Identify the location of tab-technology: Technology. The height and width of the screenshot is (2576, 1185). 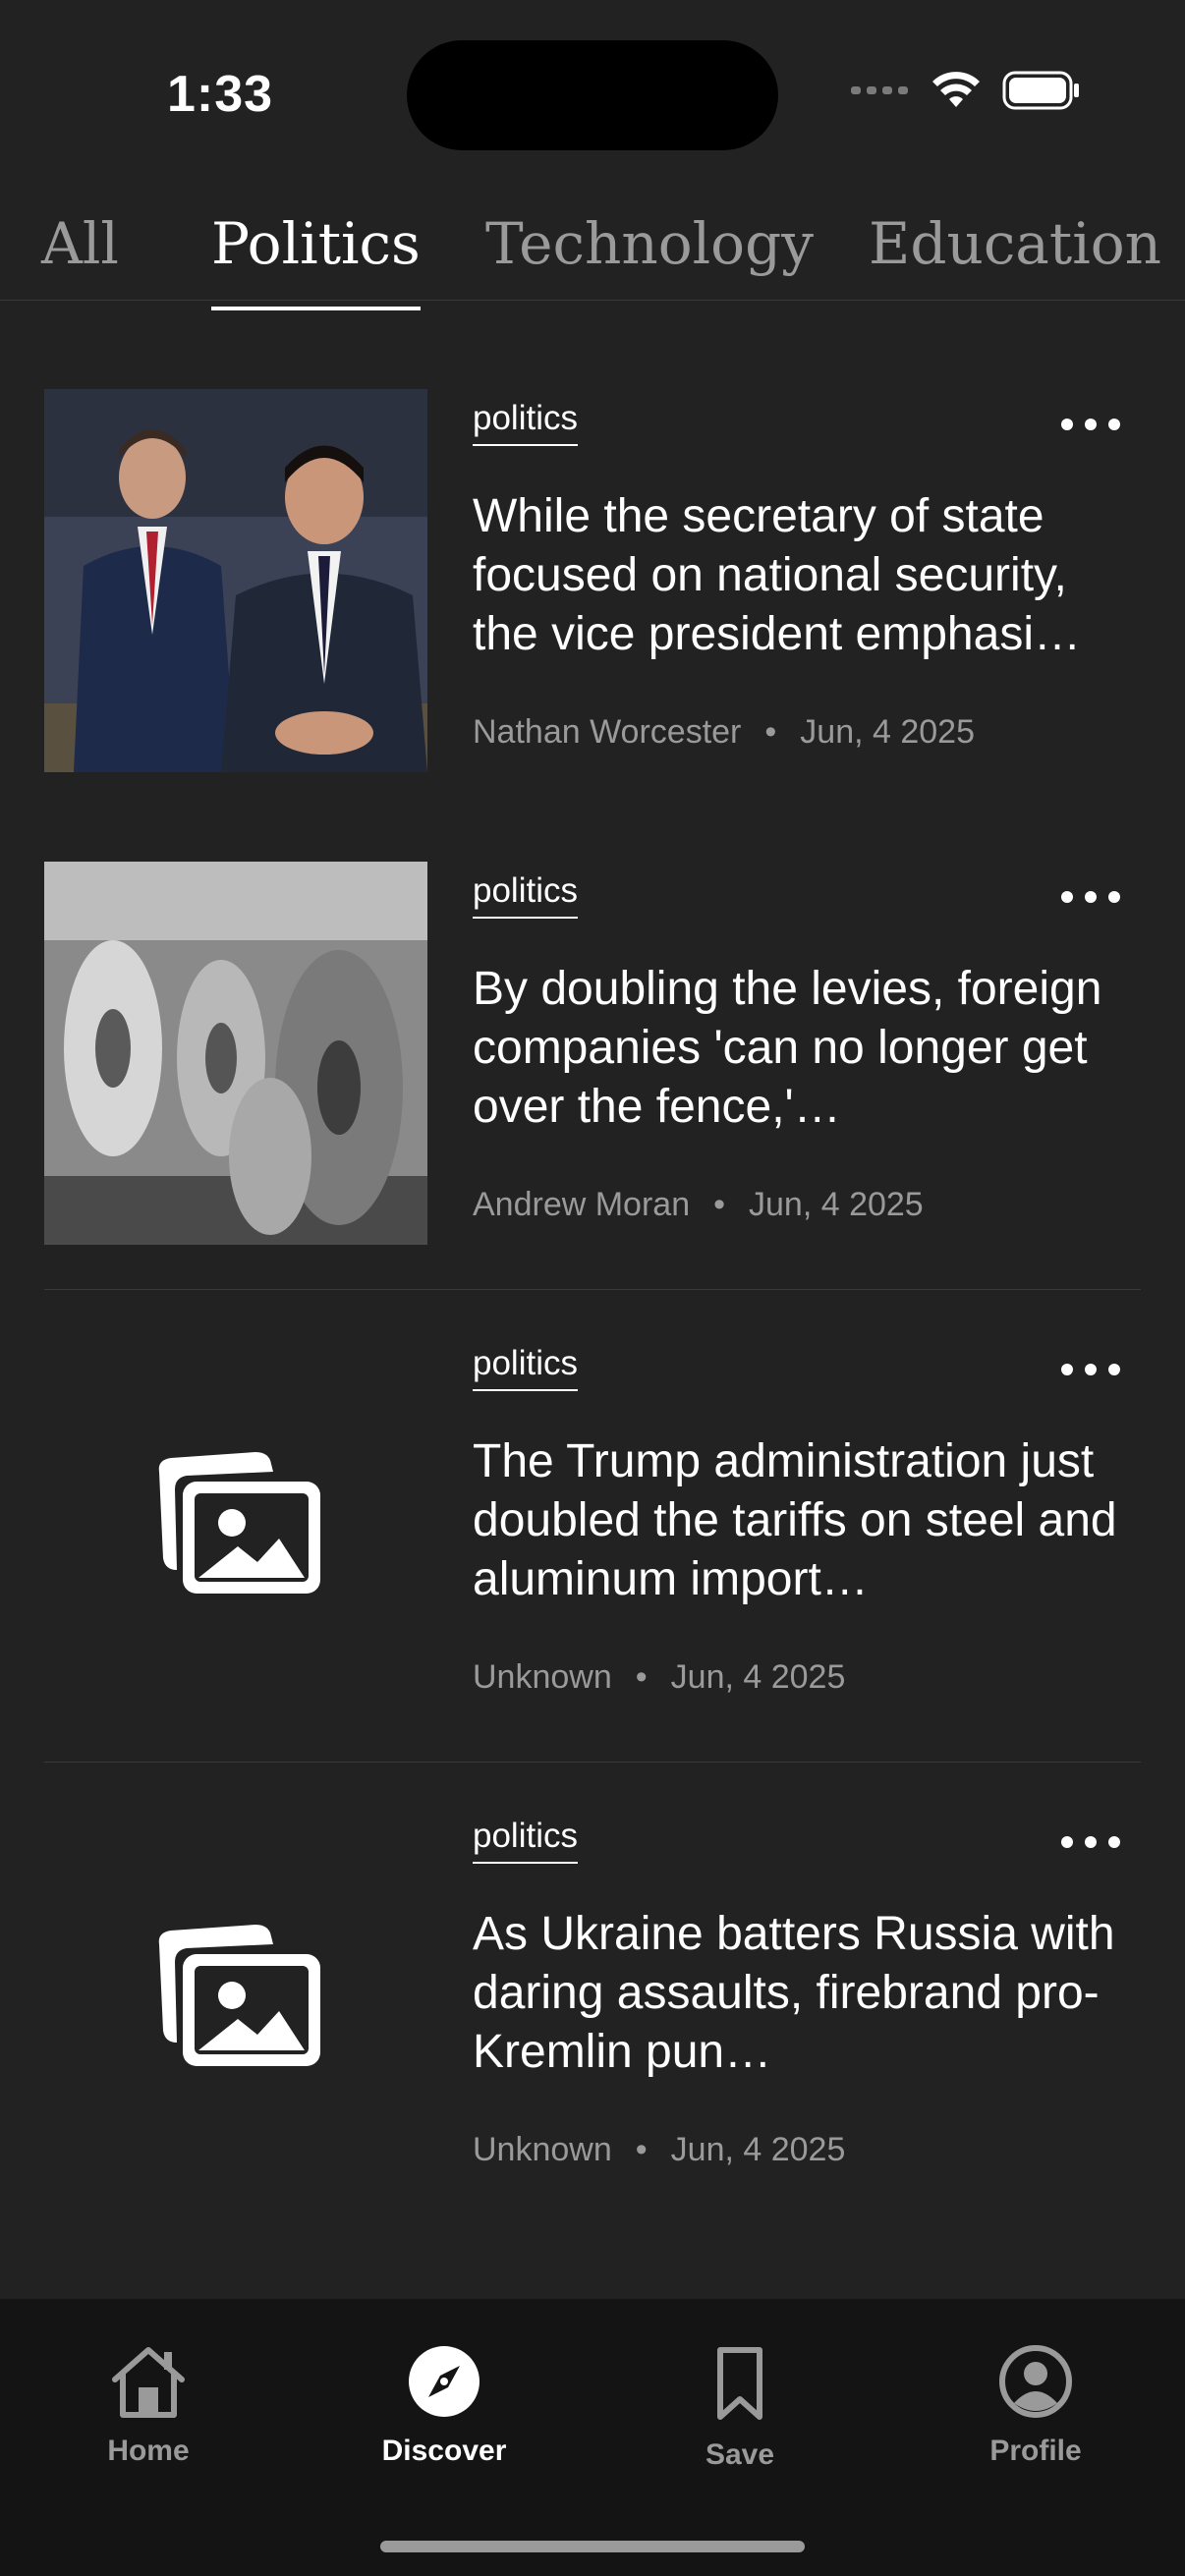
(650, 243).